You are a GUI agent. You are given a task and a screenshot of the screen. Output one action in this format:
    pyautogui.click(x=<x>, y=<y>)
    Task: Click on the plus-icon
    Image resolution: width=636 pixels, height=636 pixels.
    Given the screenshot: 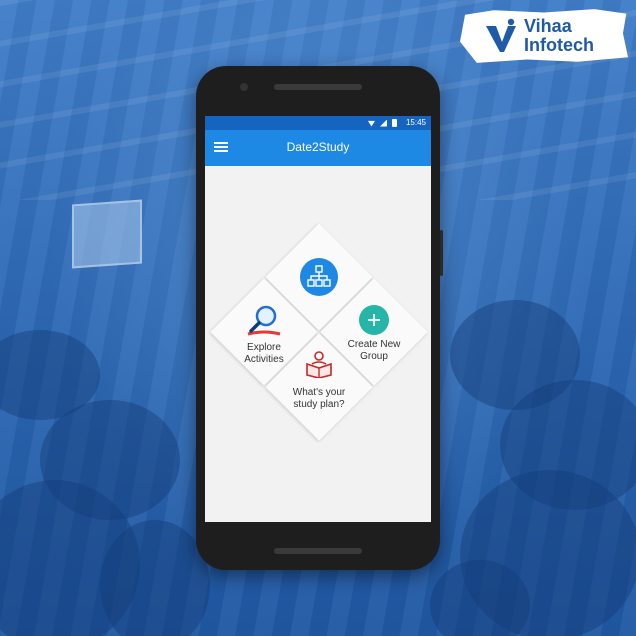 What is the action you would take?
    pyautogui.click(x=374, y=320)
    